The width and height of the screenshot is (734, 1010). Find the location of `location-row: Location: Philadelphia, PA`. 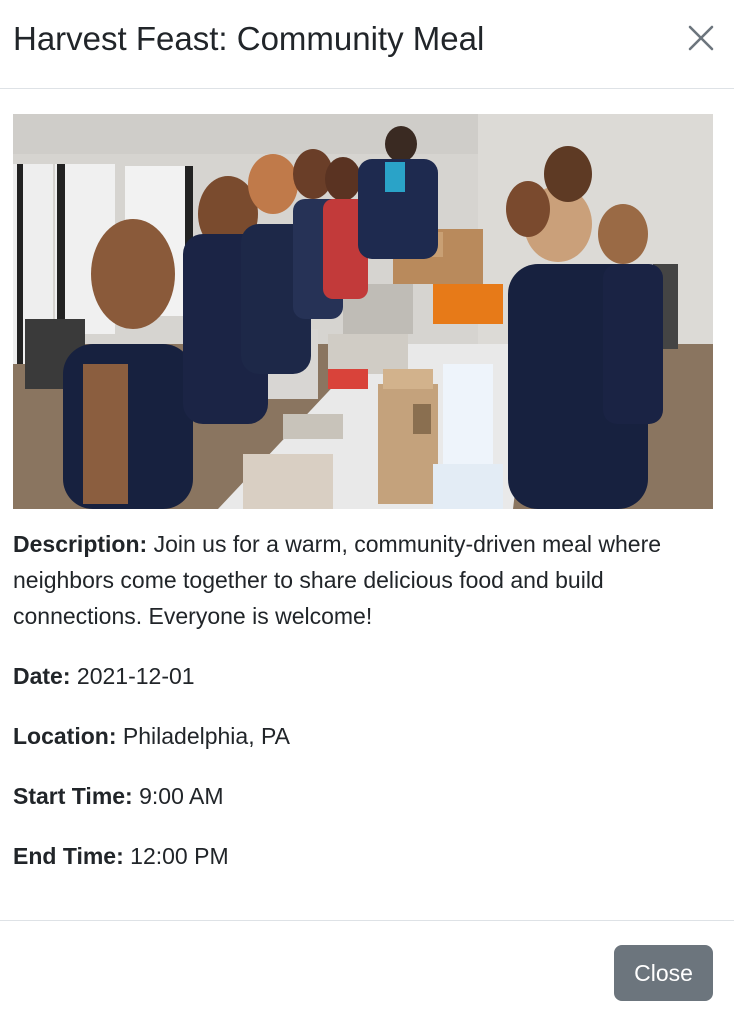

location-row: Location: Philadelphia, PA is located at coordinates (363, 736).